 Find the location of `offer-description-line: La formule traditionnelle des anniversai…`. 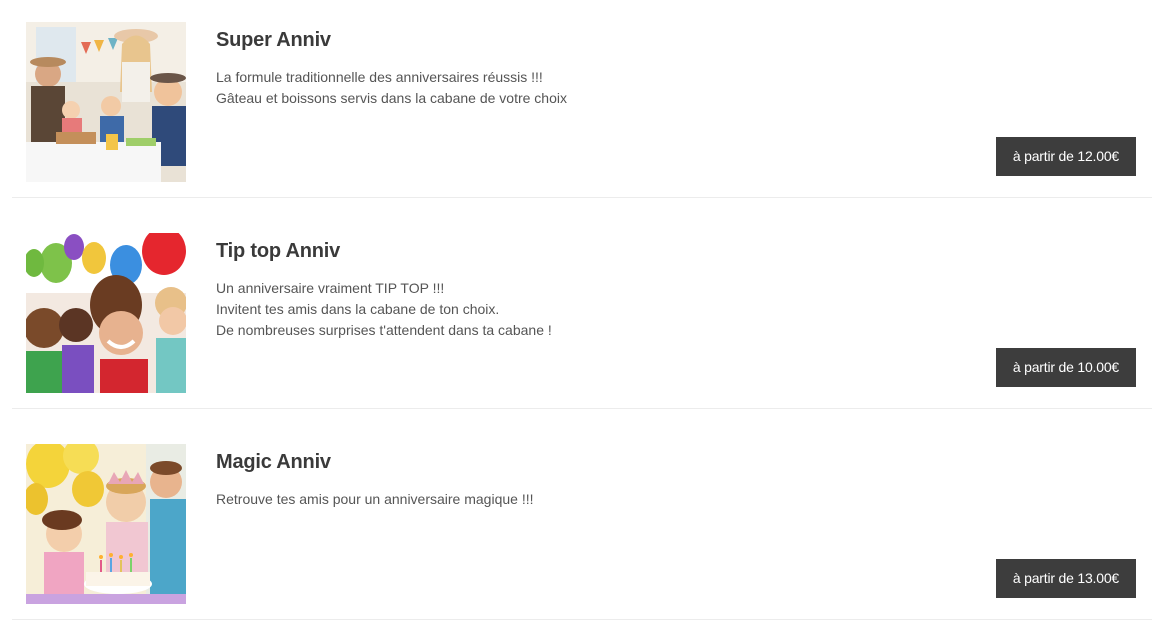

offer-description-line: La formule traditionnelle des anniversai… is located at coordinates (379, 77).